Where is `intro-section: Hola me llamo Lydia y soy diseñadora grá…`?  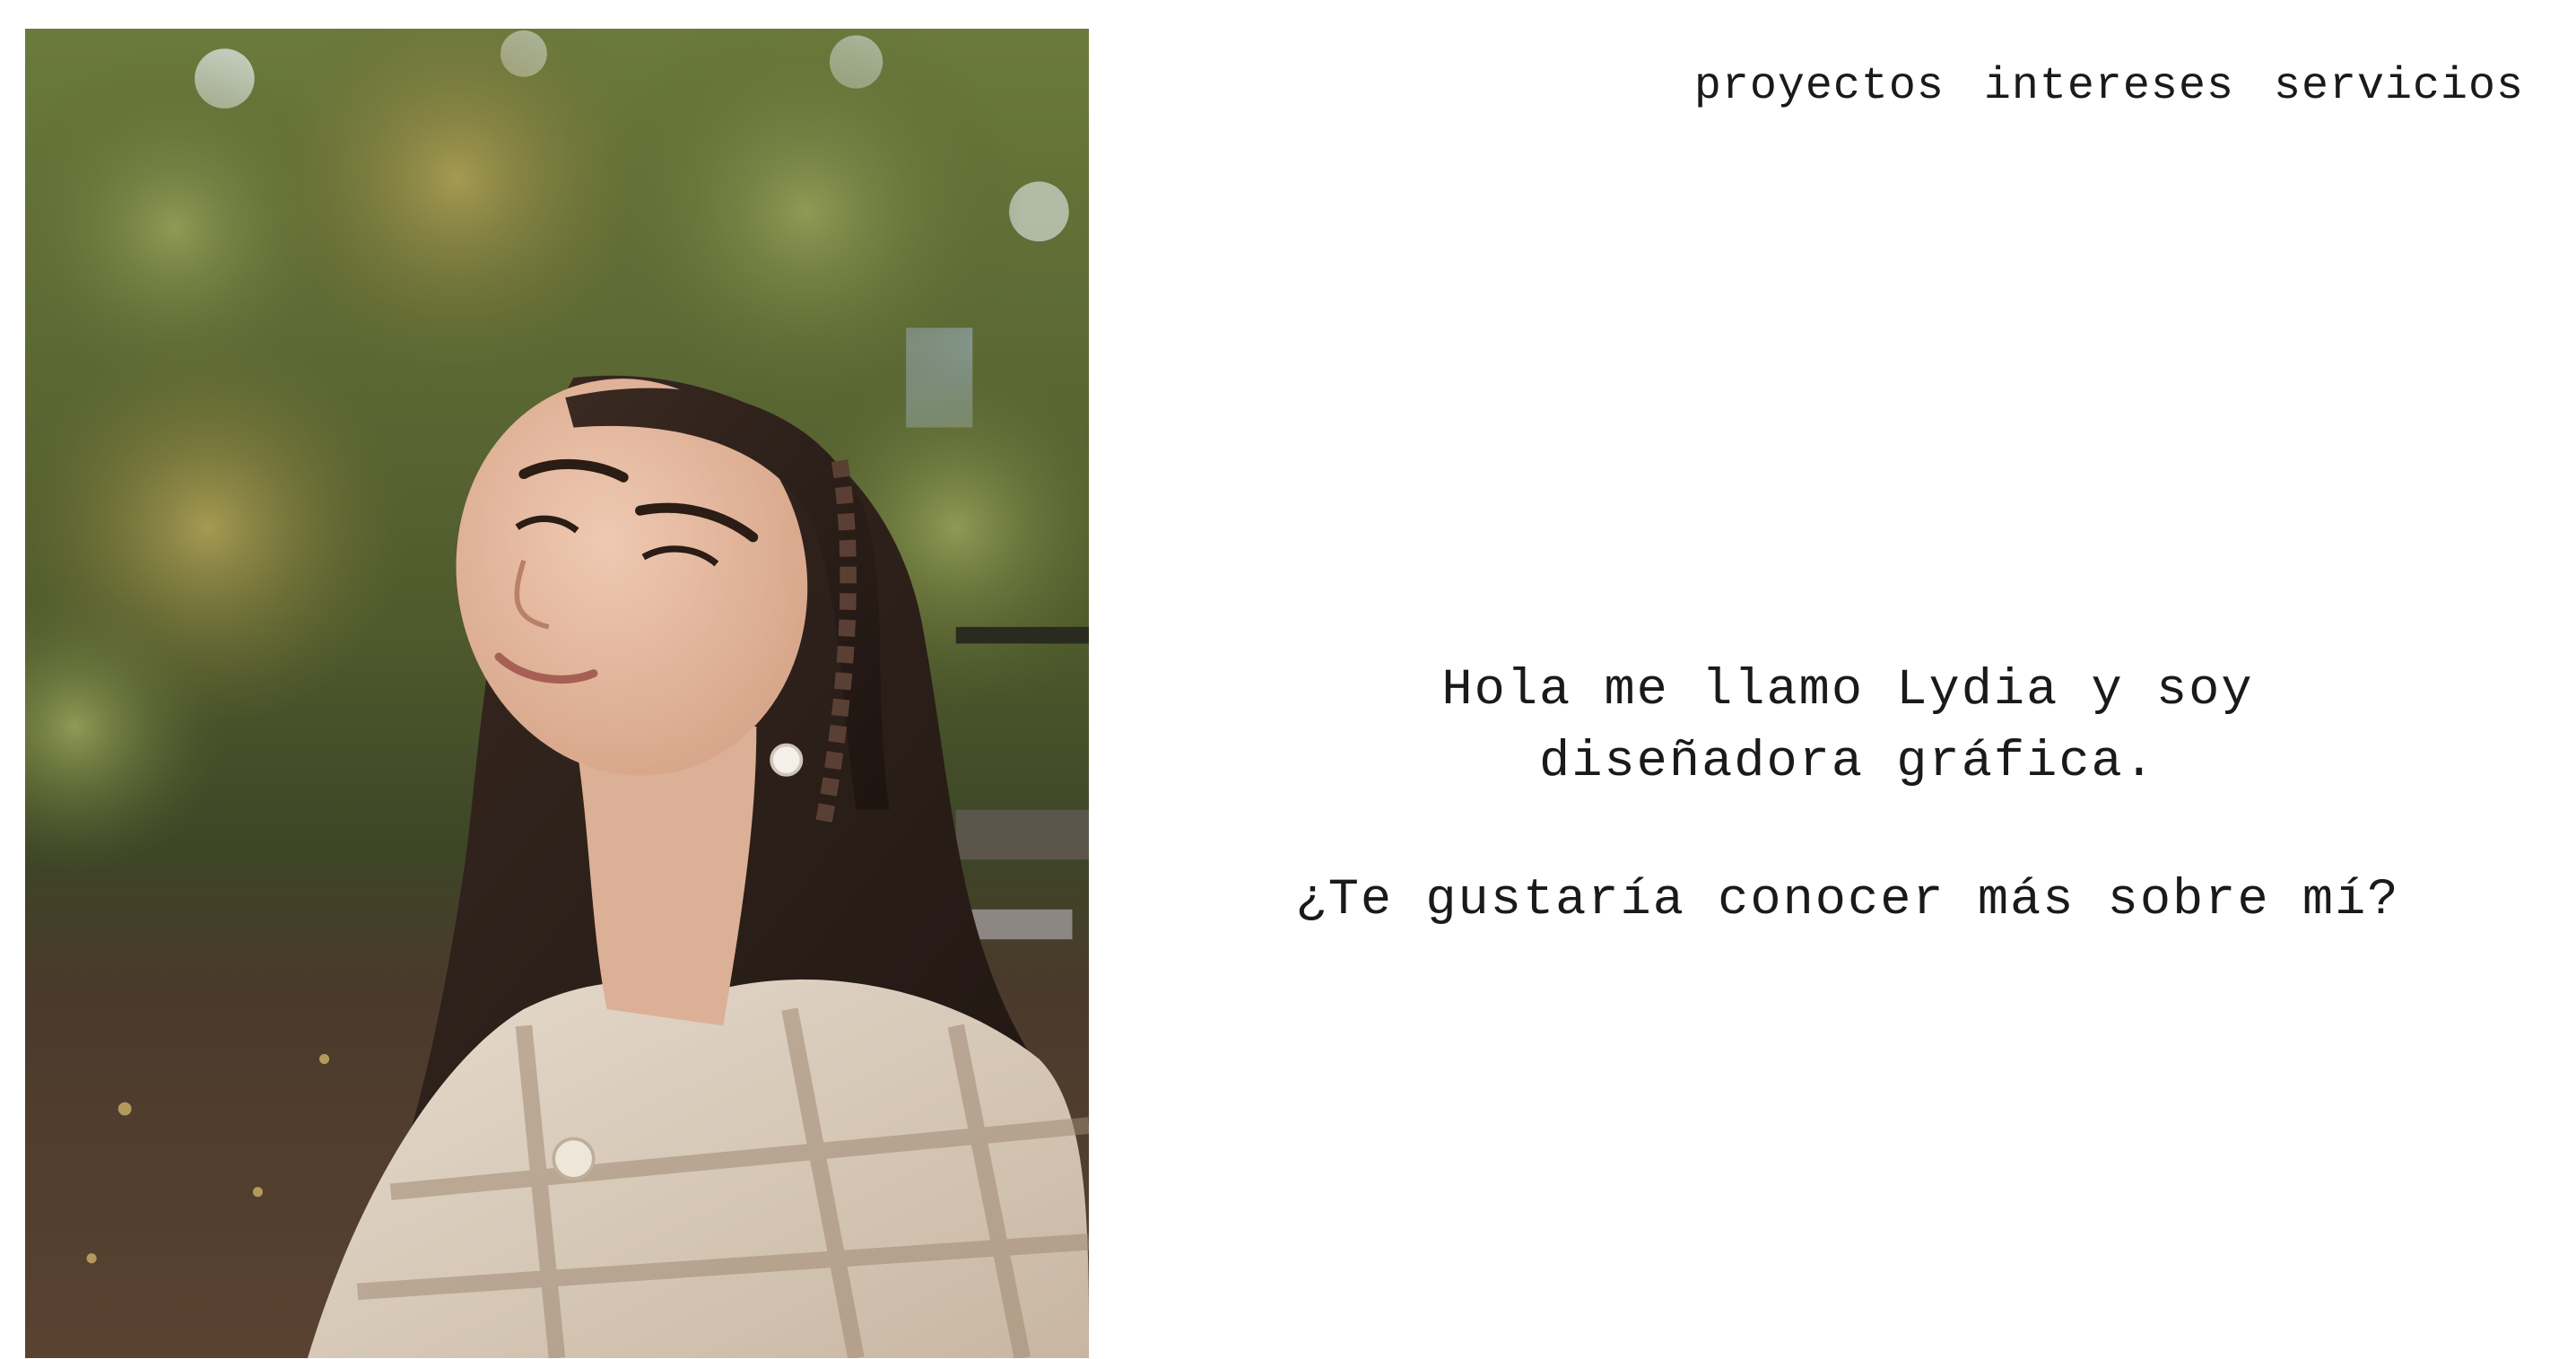
intro-section: Hola me llamo Lydia y soy diseñadora grá… is located at coordinates (1847, 795).